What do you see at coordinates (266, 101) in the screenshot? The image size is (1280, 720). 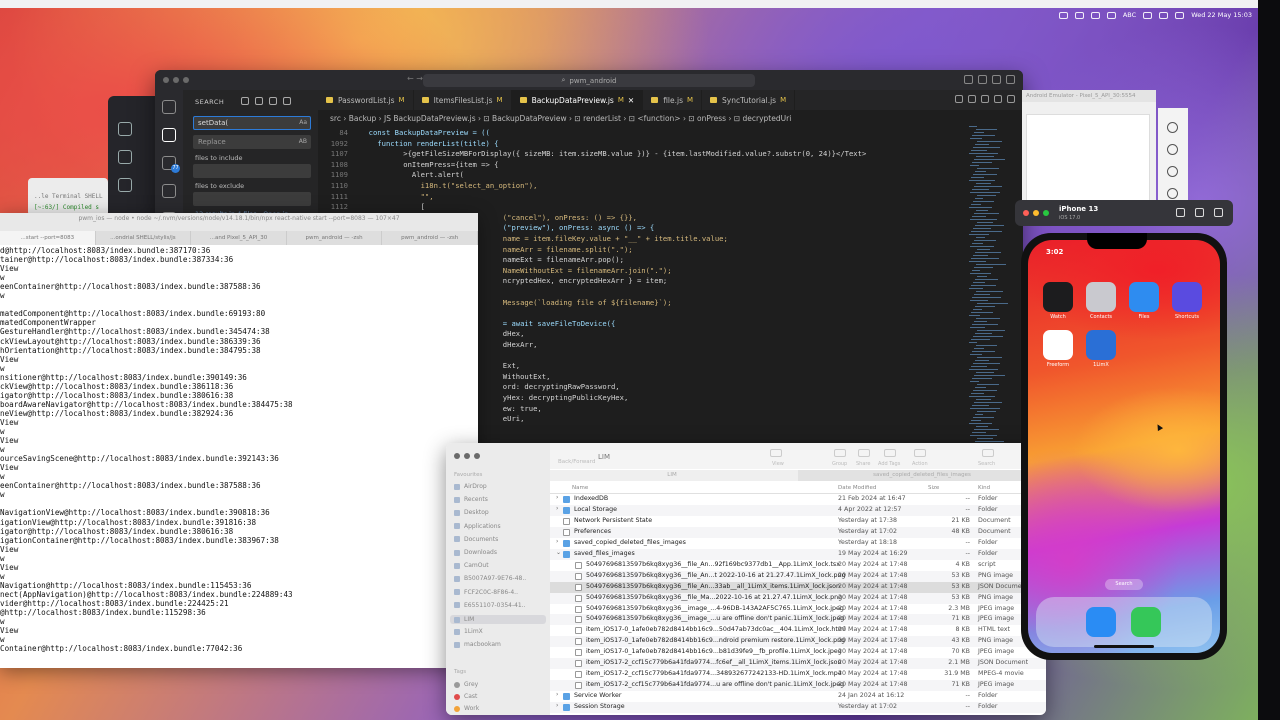 I see `search-tools` at bounding box center [266, 101].